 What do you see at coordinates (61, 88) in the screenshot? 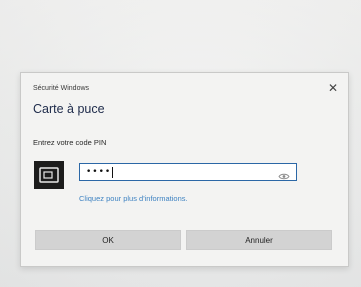
I see `window-title: Sécurité Windows` at bounding box center [61, 88].